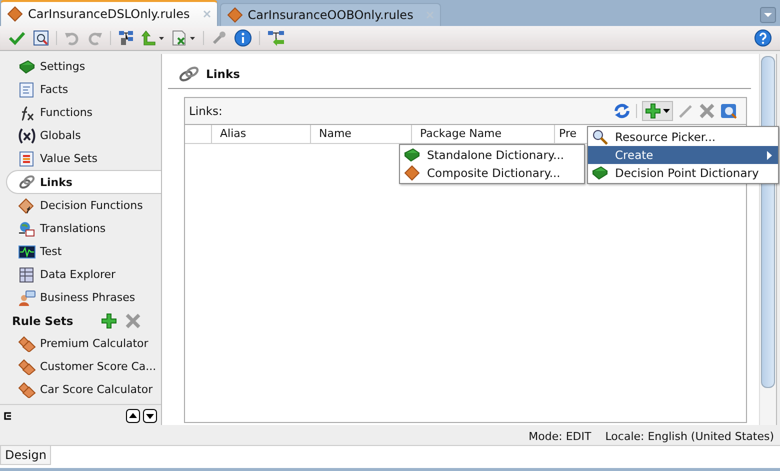  I want to click on magnifier-icon, so click(729, 111).